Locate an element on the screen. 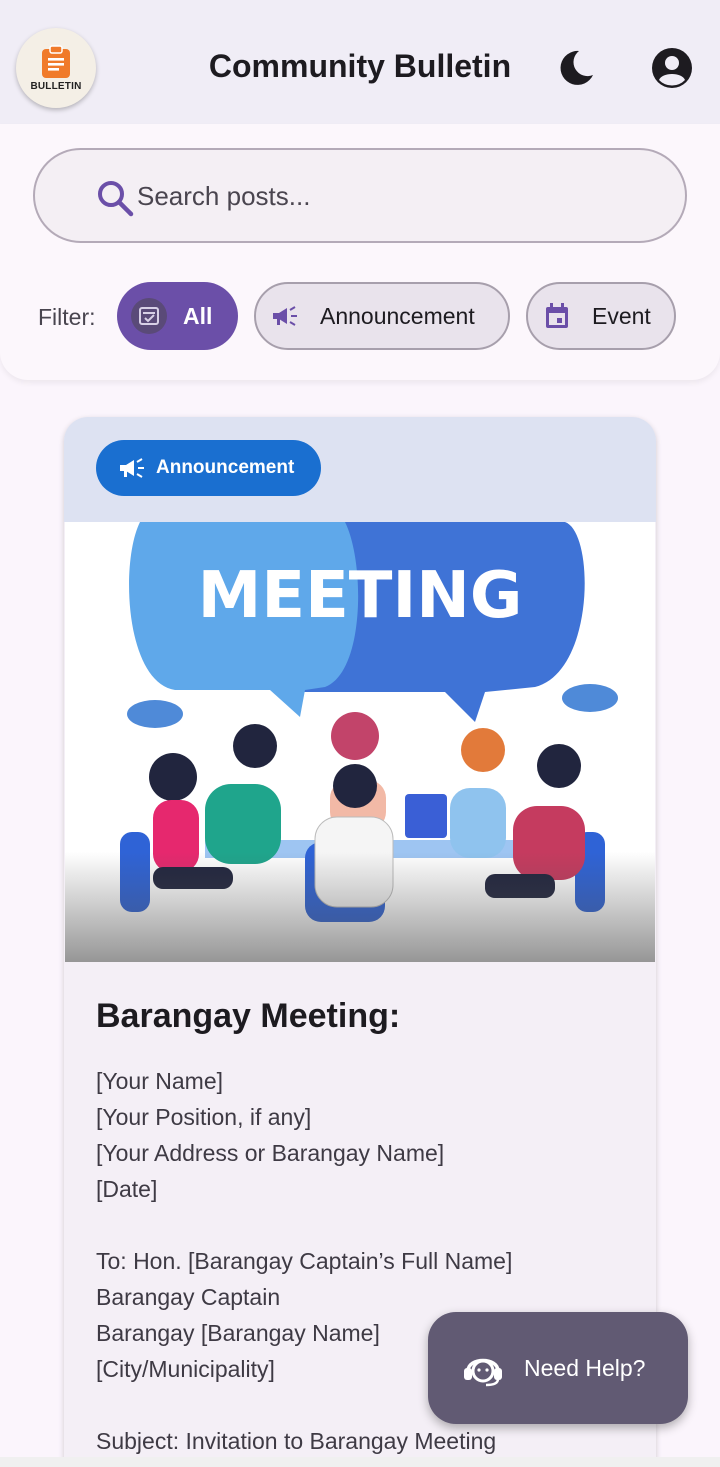 This screenshot has width=720, height=1467. page-title: Community Bulletin is located at coordinates (360, 66).